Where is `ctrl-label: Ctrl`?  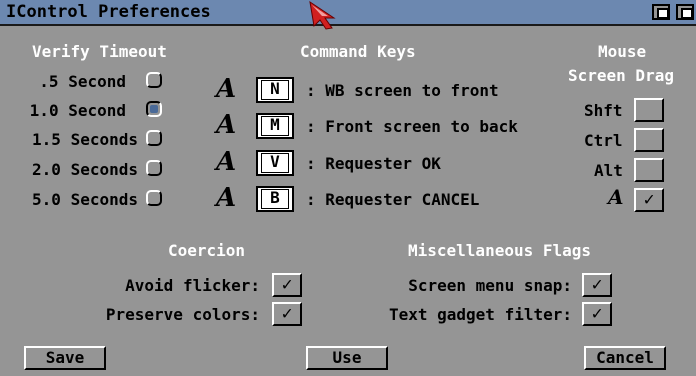
ctrl-label: Ctrl is located at coordinates (603, 140).